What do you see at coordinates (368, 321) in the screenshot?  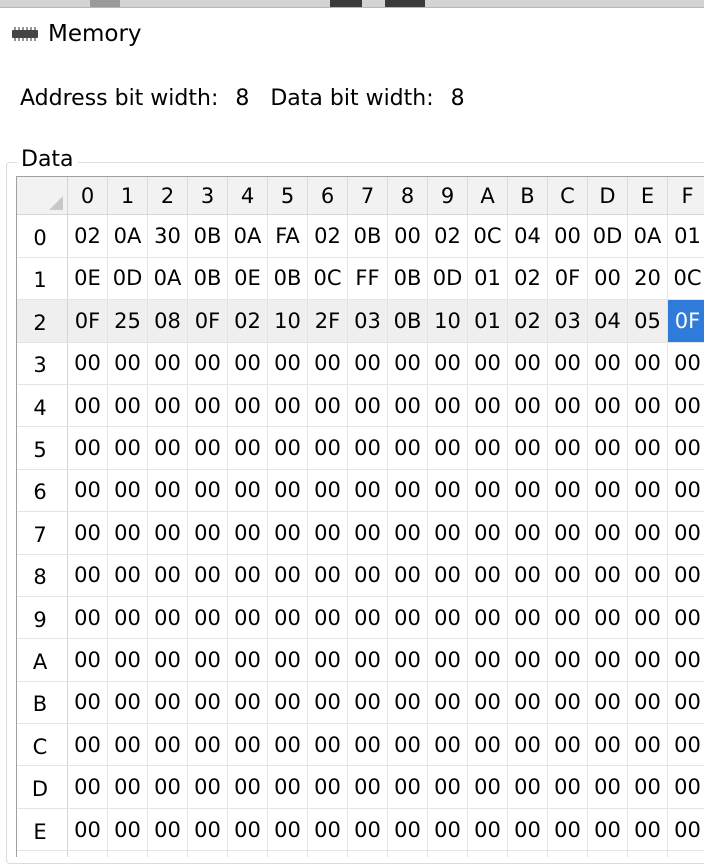 I see `memory-cell: 03` at bounding box center [368, 321].